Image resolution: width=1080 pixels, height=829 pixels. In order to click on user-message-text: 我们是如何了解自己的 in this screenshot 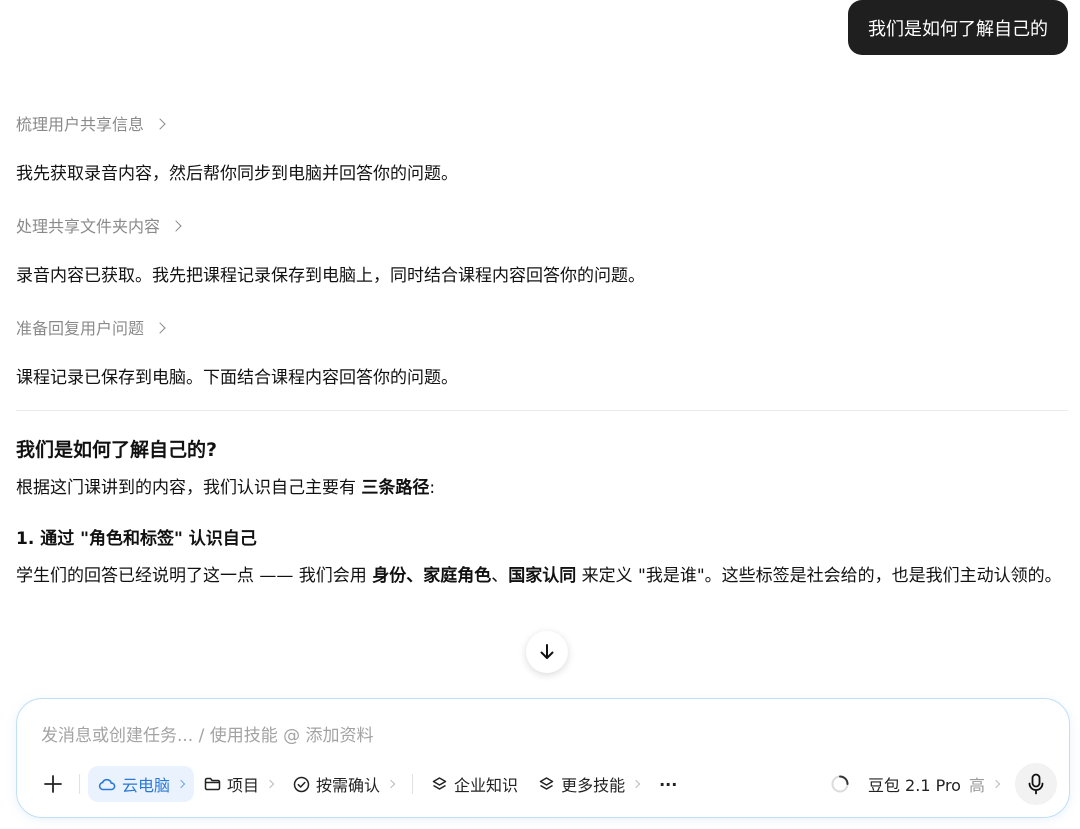, I will do `click(958, 29)`.